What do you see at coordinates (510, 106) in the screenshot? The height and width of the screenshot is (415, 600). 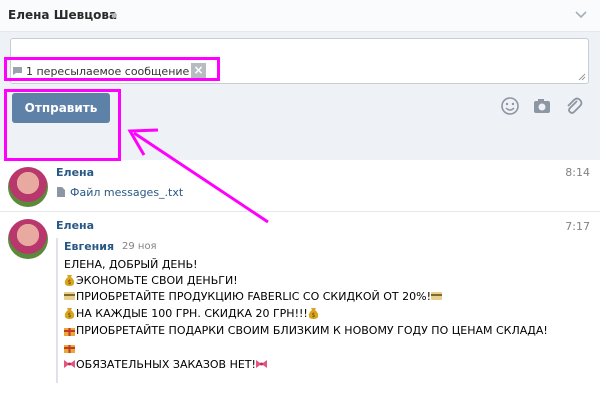 I see `smile-icon` at bounding box center [510, 106].